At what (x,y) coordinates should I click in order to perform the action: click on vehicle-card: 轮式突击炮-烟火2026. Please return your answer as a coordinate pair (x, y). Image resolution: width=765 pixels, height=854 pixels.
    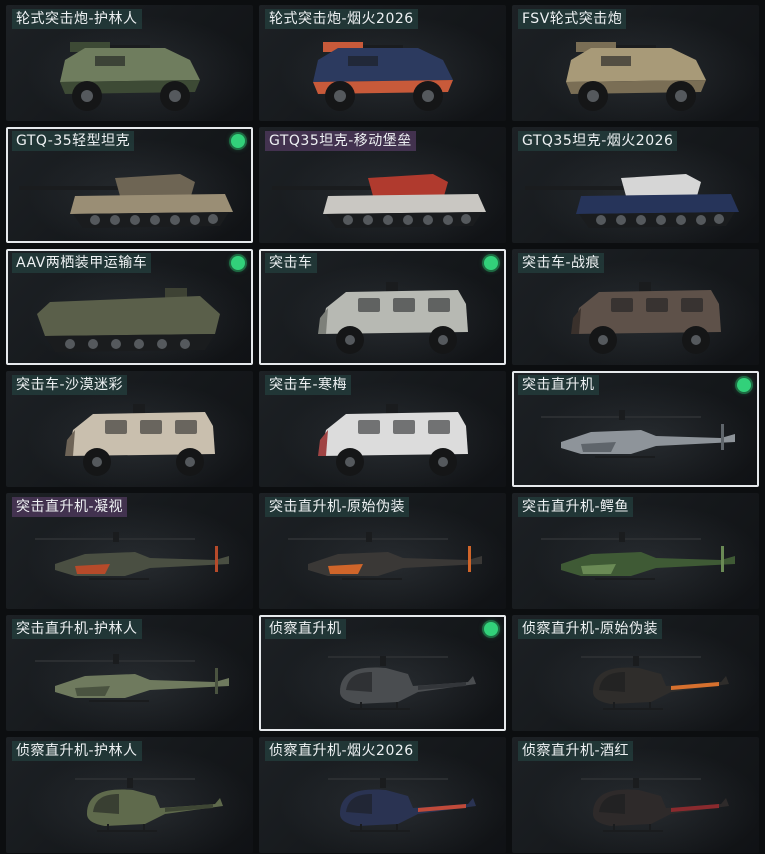
    Looking at the image, I should click on (382, 63).